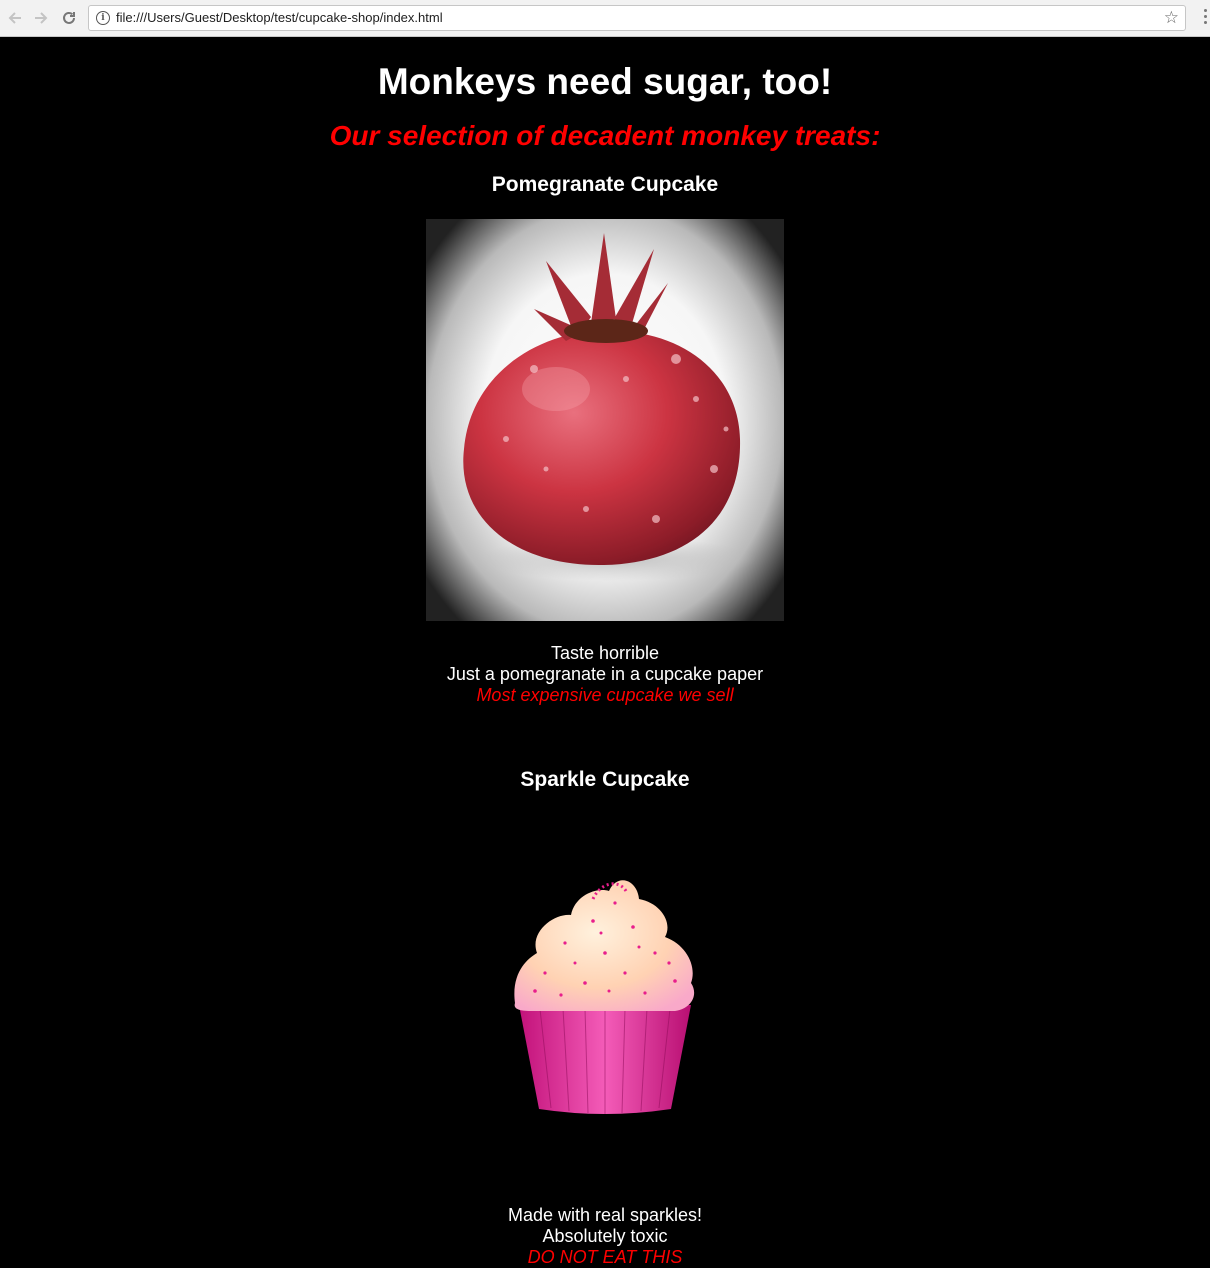 Image resolution: width=1210 pixels, height=1268 pixels. What do you see at coordinates (605, 695) in the screenshot?
I see `warning-text: Most expensive cupcake we sell` at bounding box center [605, 695].